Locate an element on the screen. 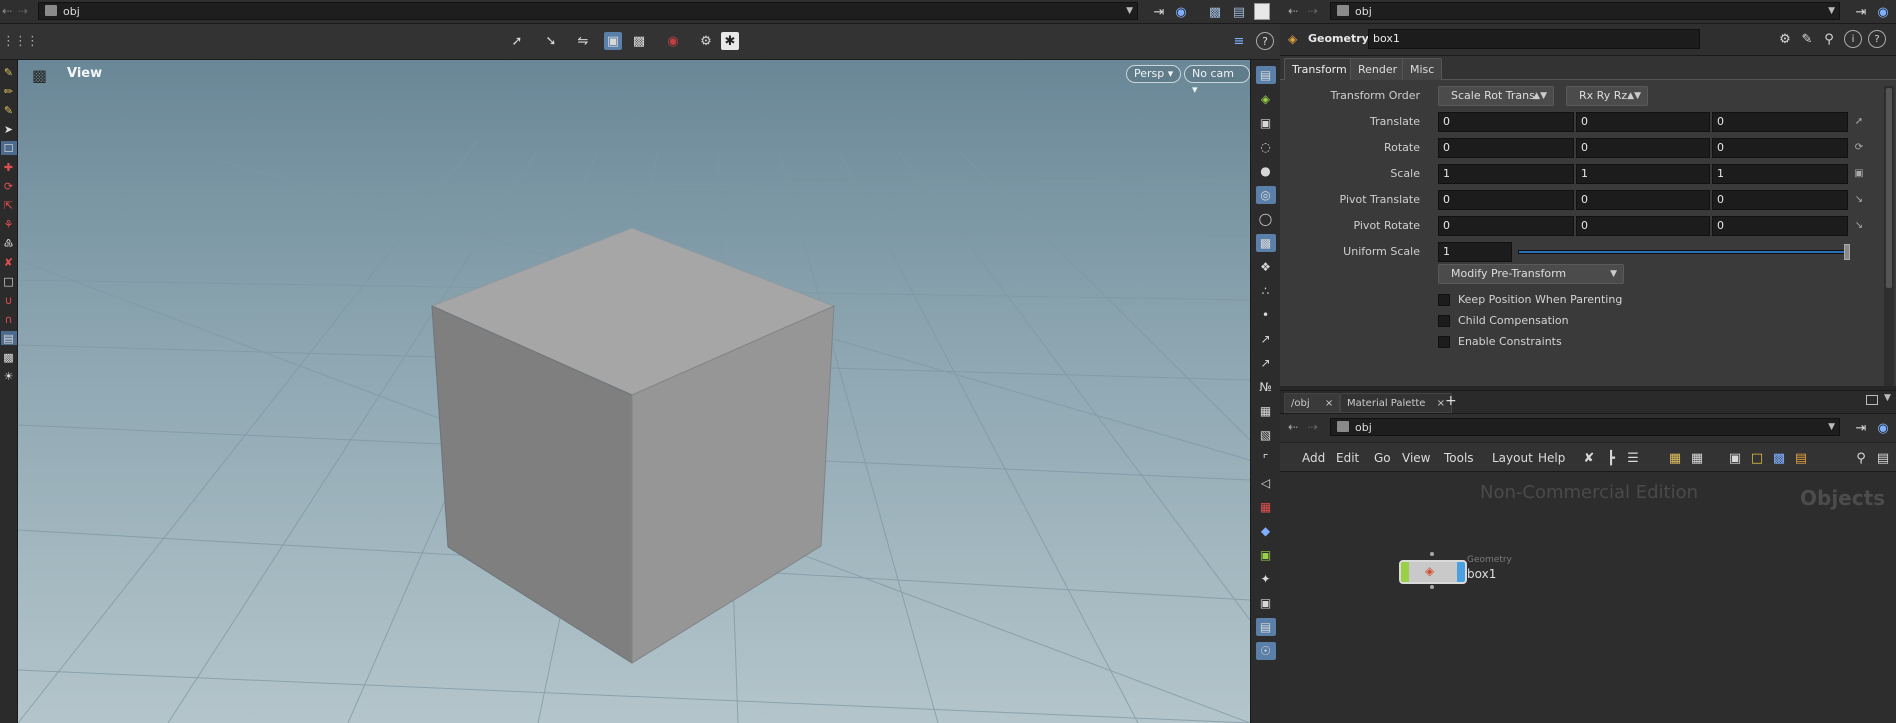  cube-mesh is located at coordinates (633, 445).